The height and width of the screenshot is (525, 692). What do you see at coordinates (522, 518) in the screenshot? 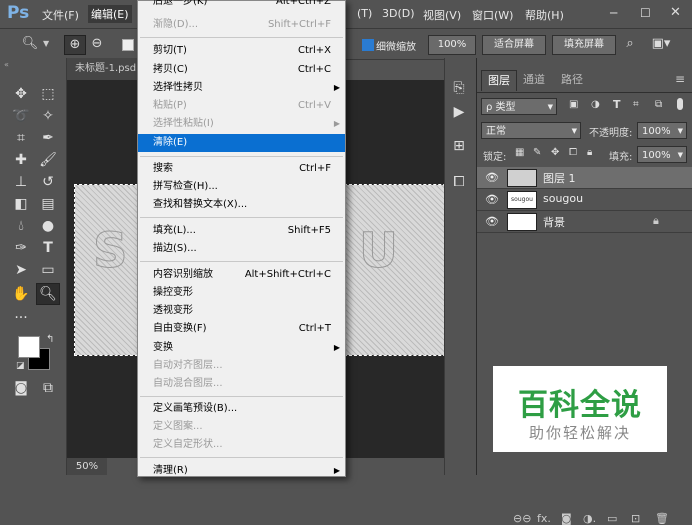
I see `link-layers-icon: ⊖⊖` at bounding box center [522, 518].